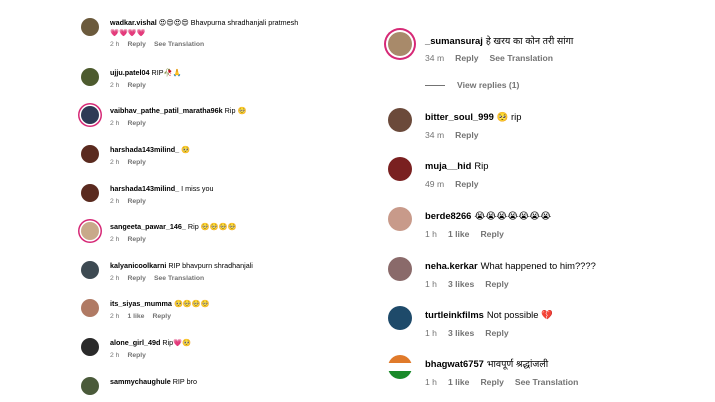 The width and height of the screenshot is (715, 402). Describe the element at coordinates (212, 226) in the screenshot. I see `comment-text: Rip 🥺🥺🥺🥺` at that location.